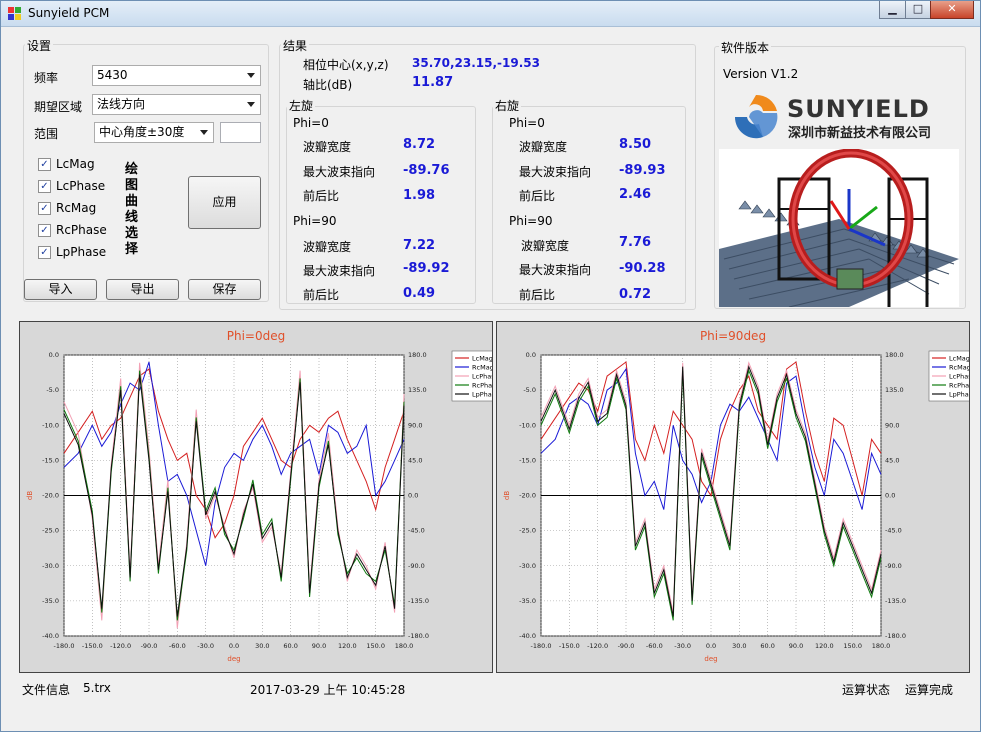 The image size is (981, 732). What do you see at coordinates (959, 395) in the screenshot?
I see `legend-label: LpPhase` at bounding box center [959, 395].